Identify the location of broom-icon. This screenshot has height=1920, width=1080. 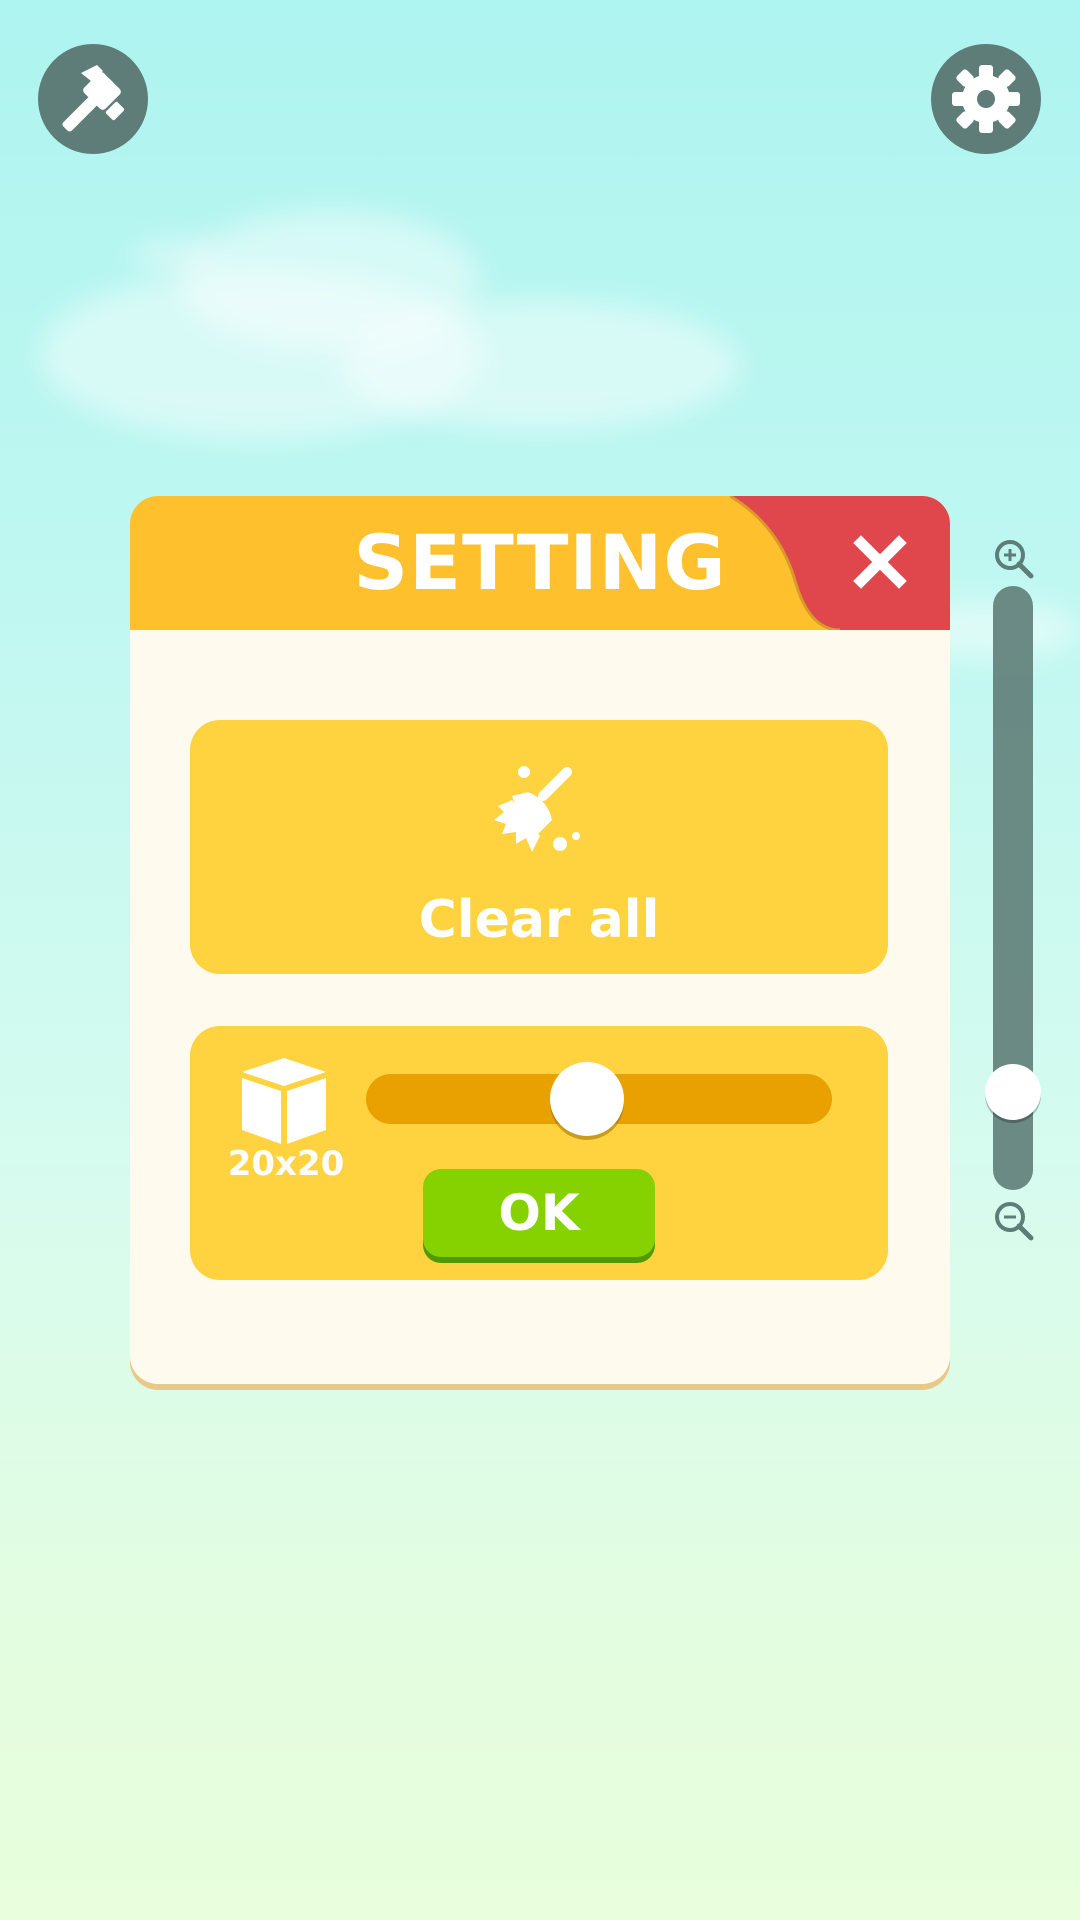
(537, 809).